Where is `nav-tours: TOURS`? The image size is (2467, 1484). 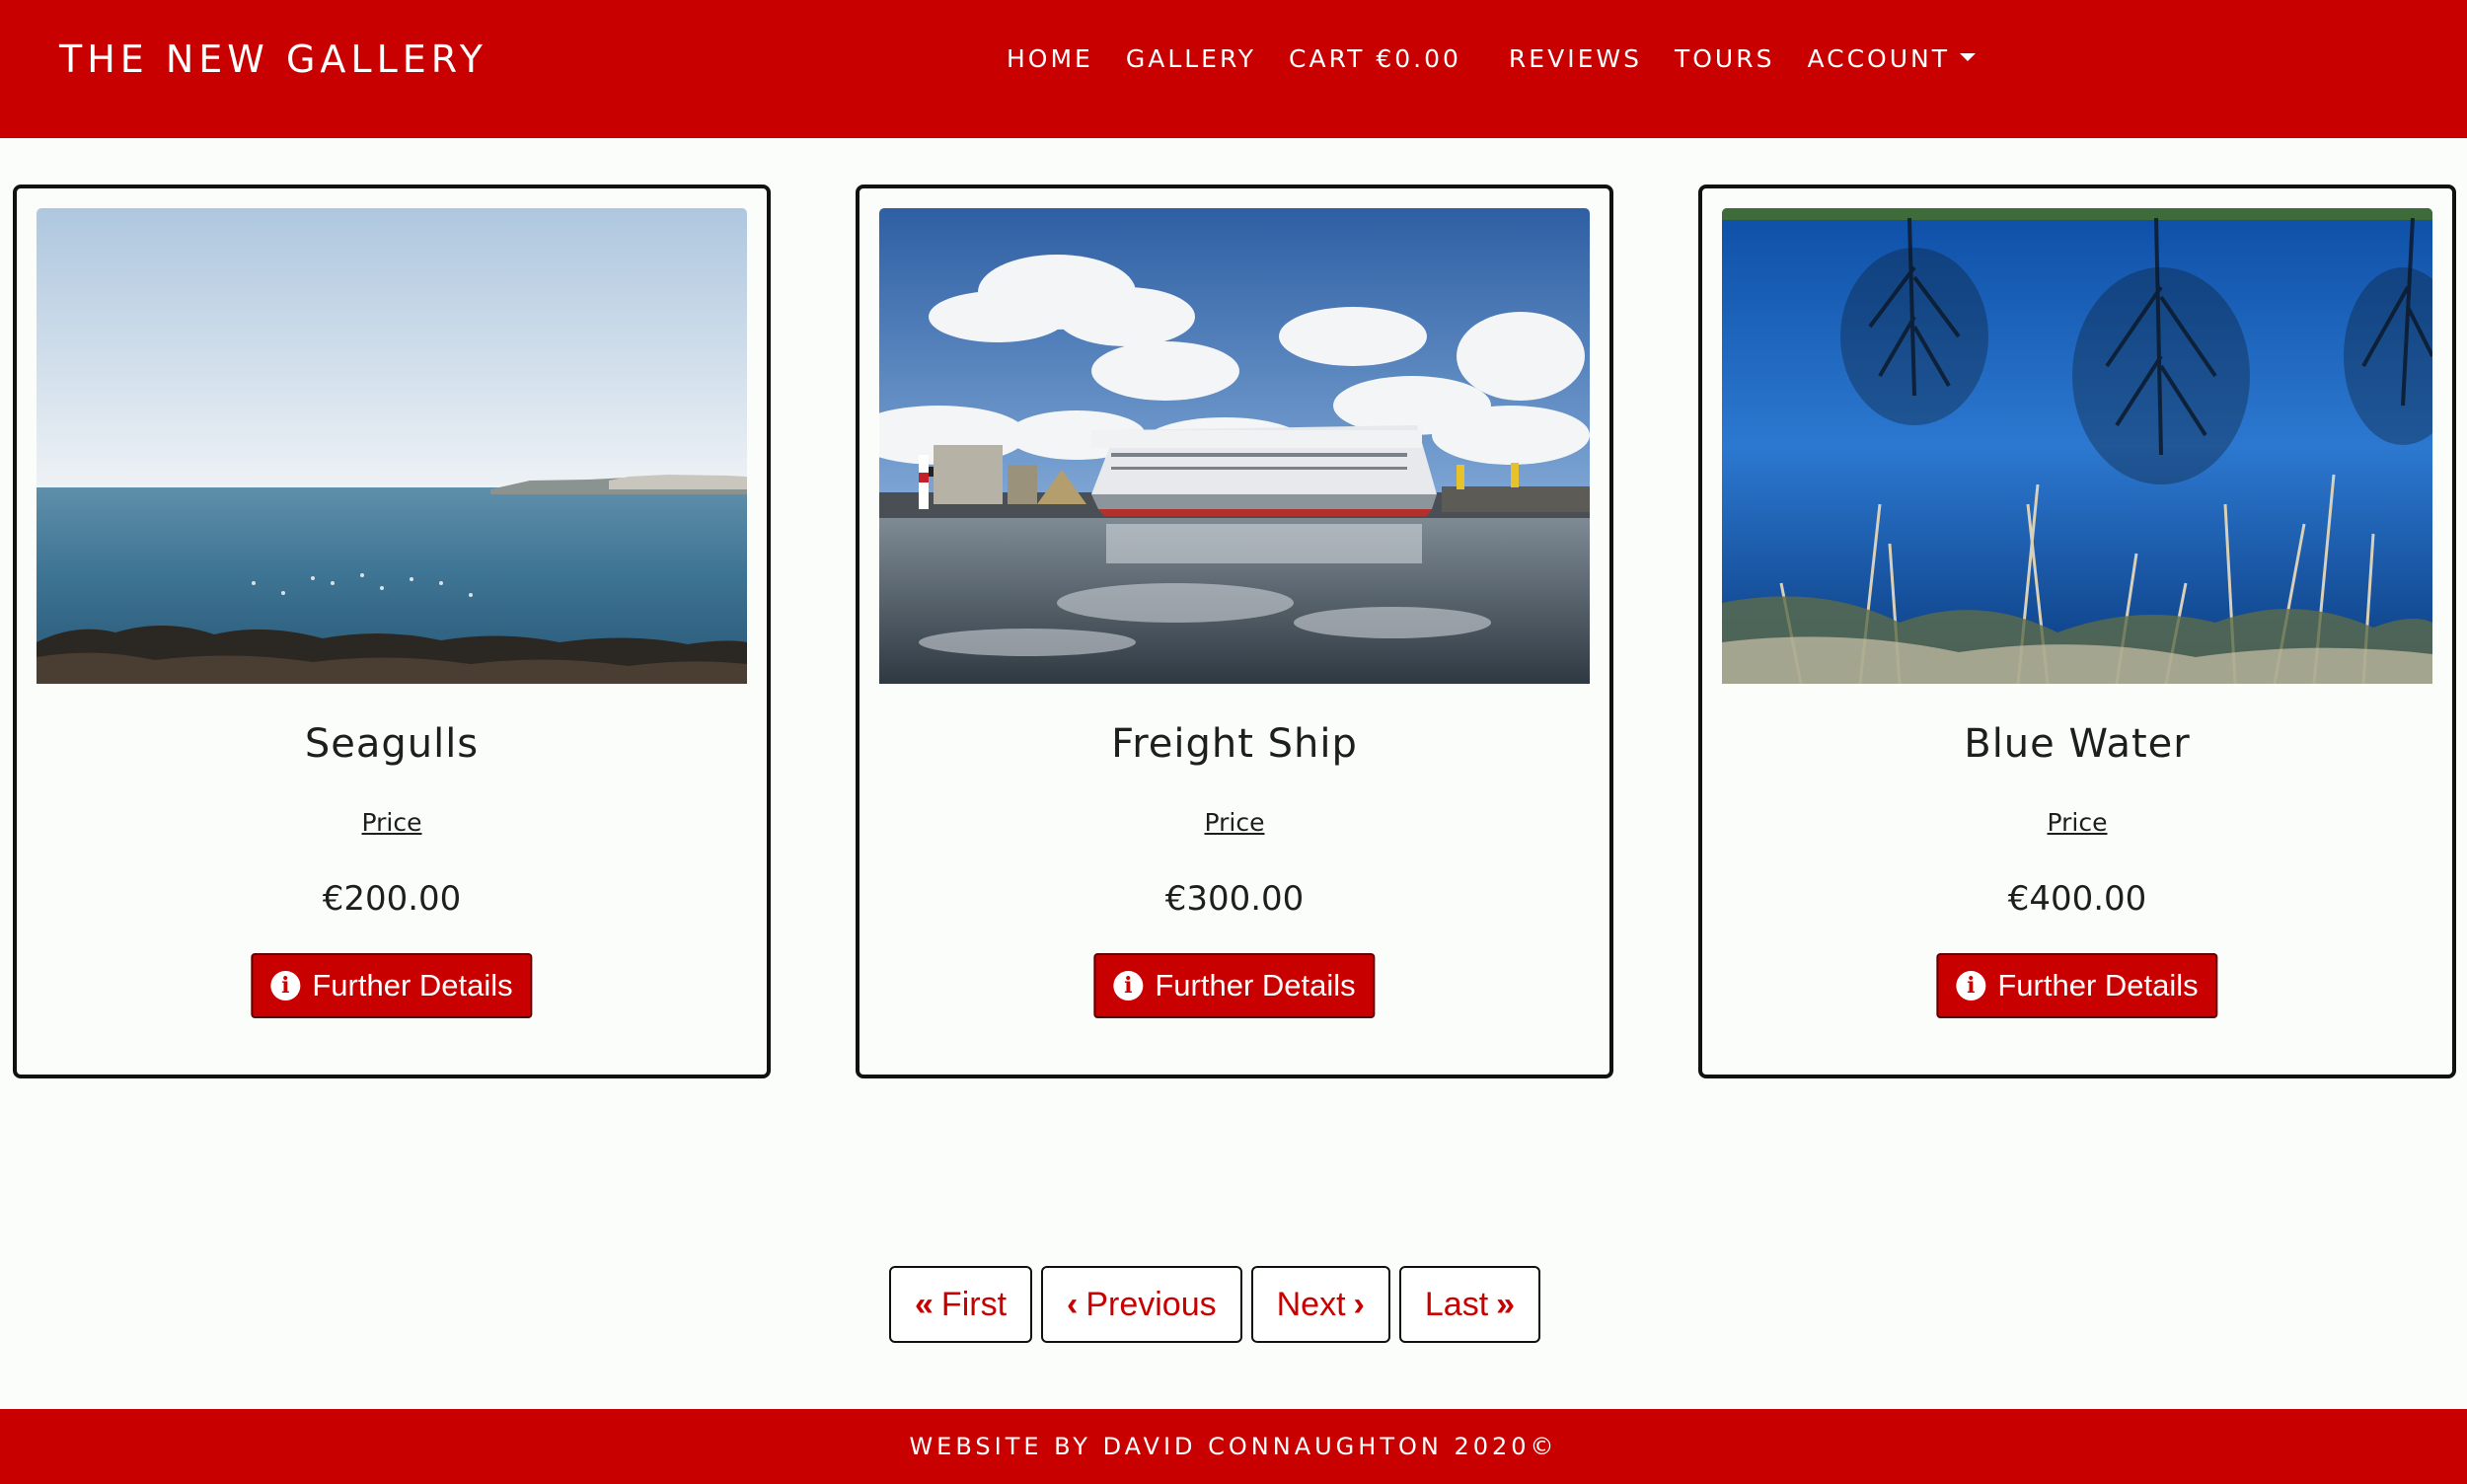 nav-tours: TOURS is located at coordinates (1725, 59).